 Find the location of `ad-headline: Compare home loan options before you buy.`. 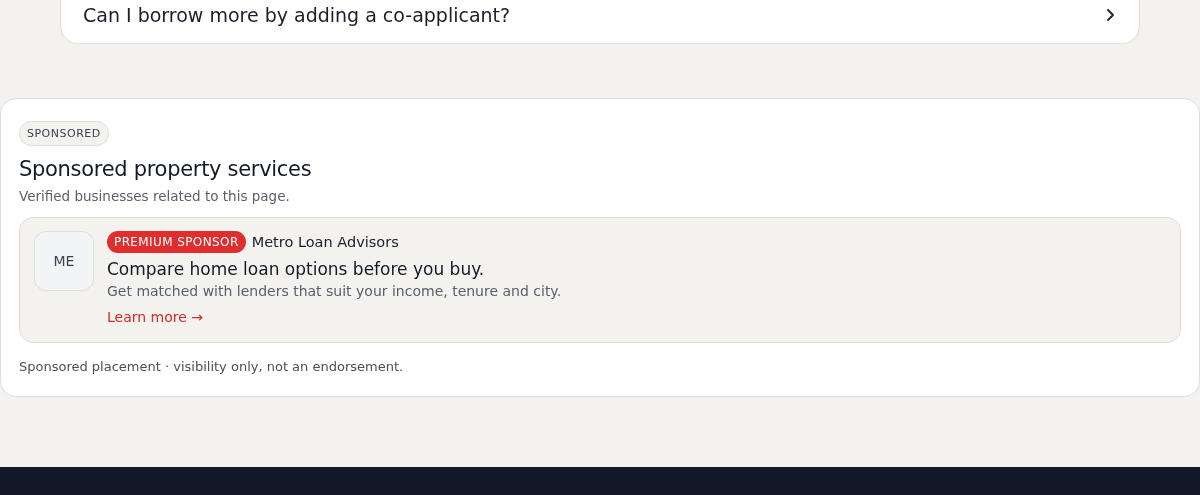

ad-headline: Compare home loan options before you buy. is located at coordinates (296, 269).